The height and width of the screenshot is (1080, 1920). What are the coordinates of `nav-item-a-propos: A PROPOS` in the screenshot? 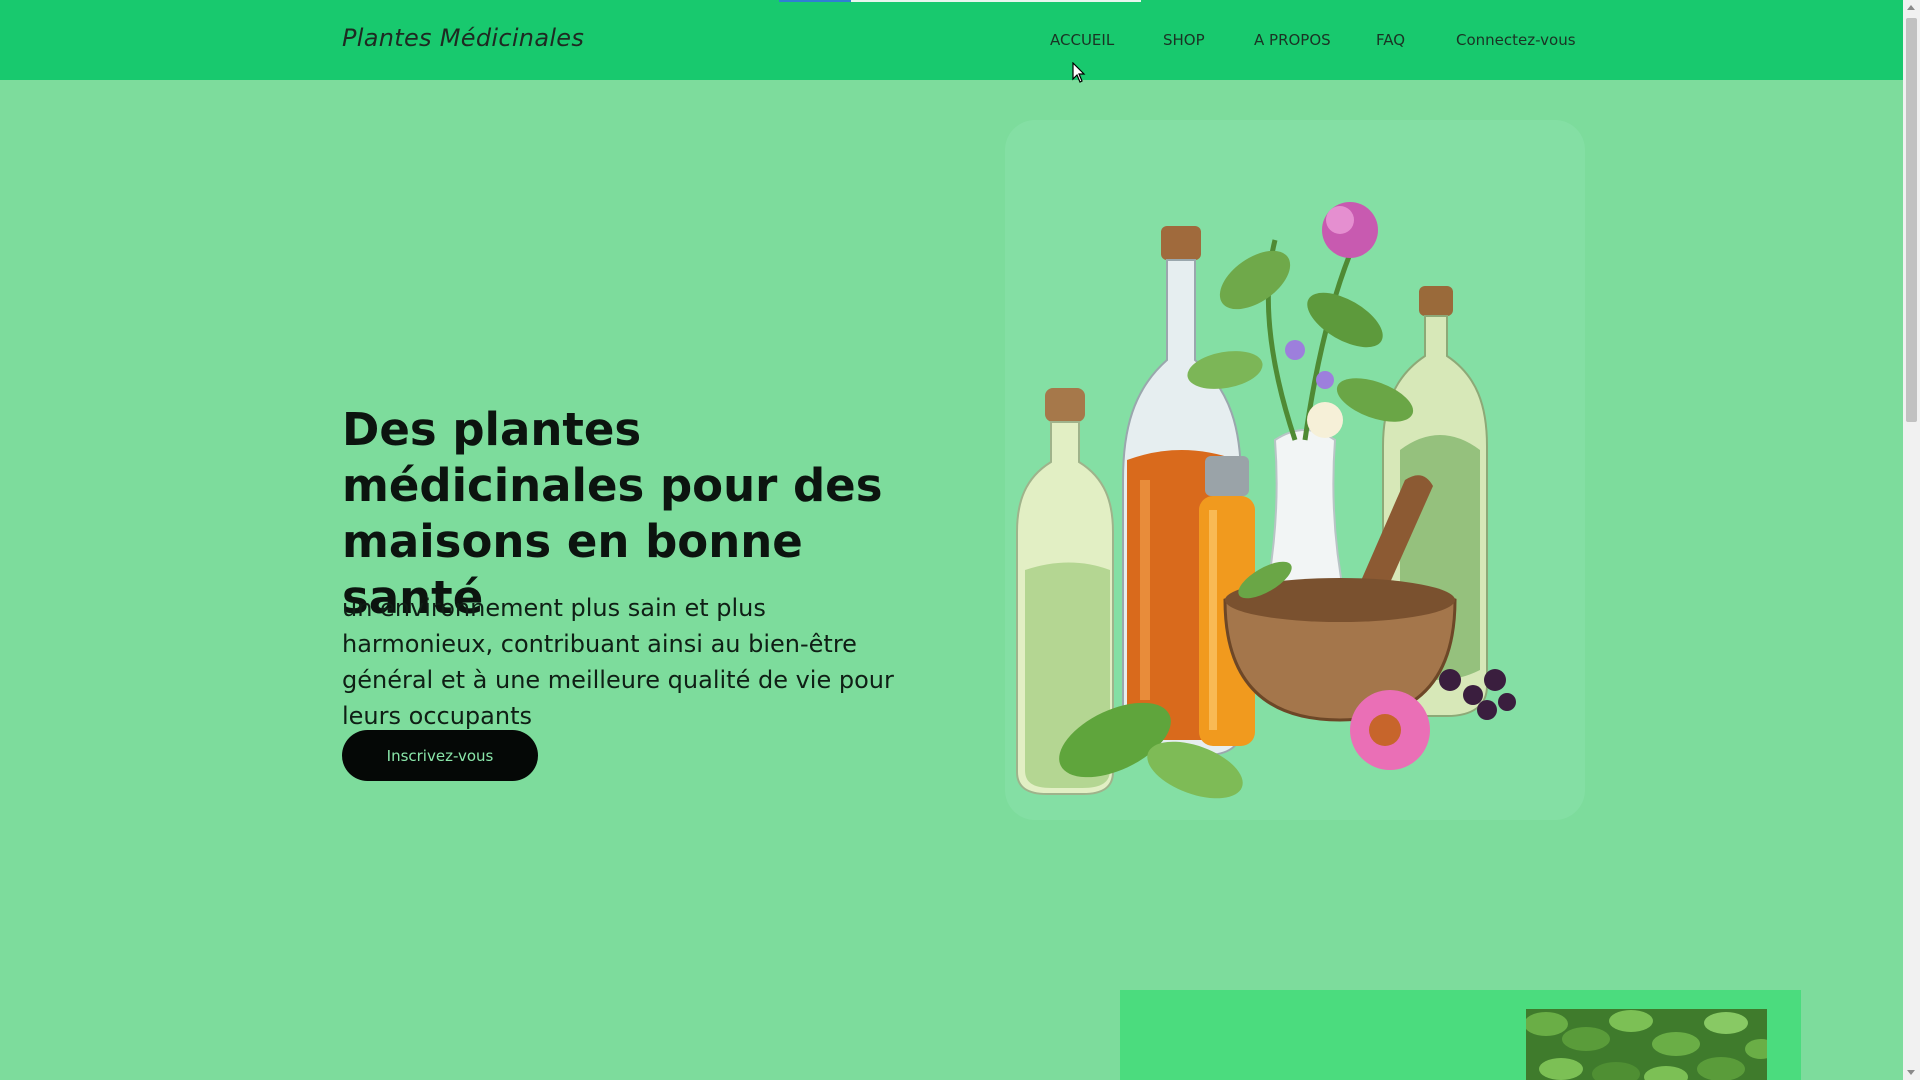 It's located at (1292, 40).